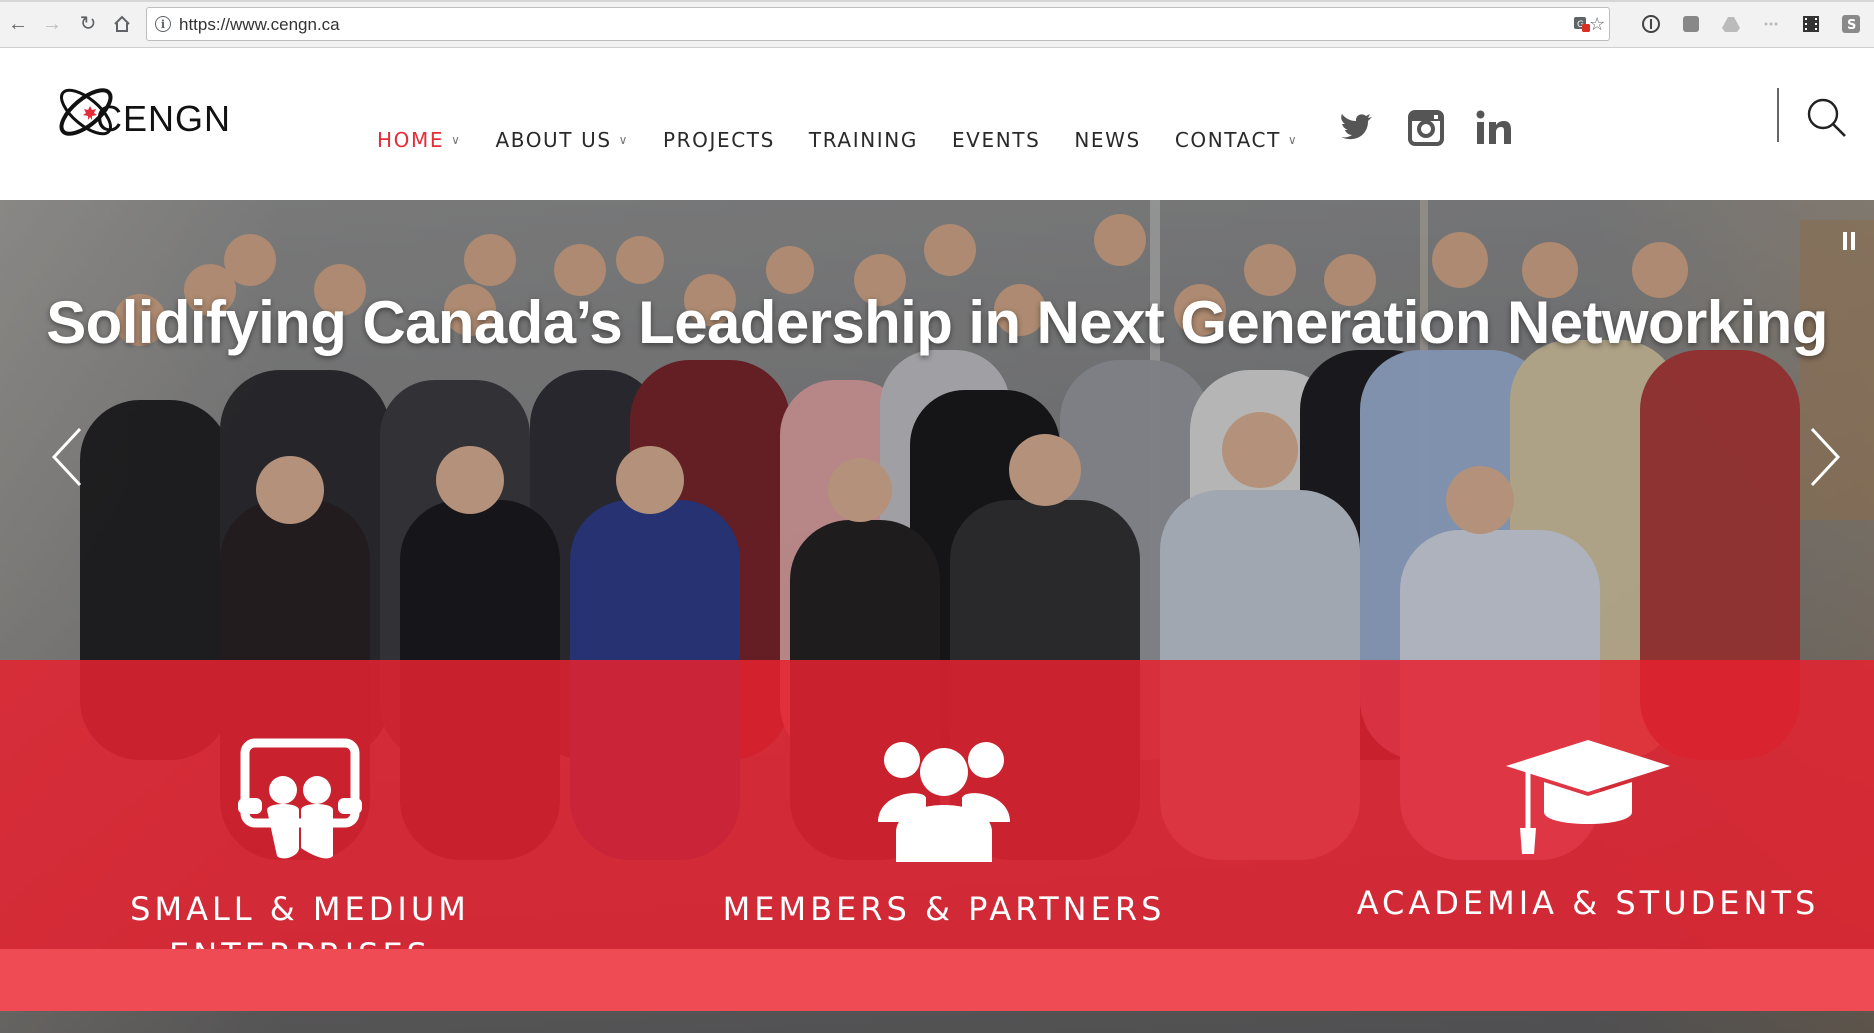  I want to click on nav-item-training: TRAINING, so click(863, 140).